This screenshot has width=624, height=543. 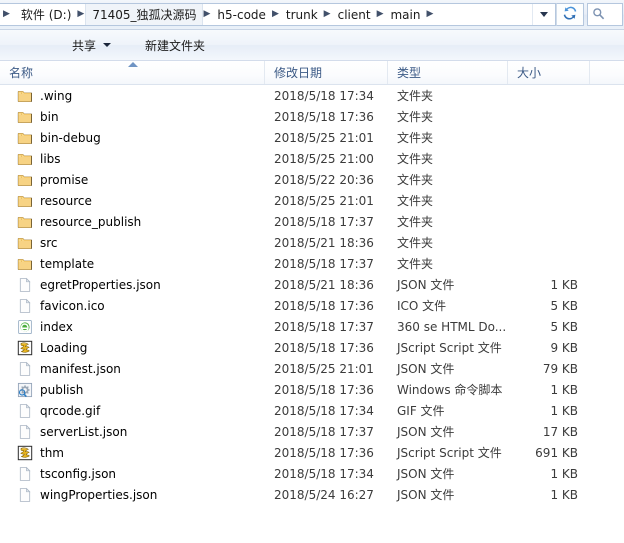 I want to click on file-name-cell: index, so click(x=132, y=327).